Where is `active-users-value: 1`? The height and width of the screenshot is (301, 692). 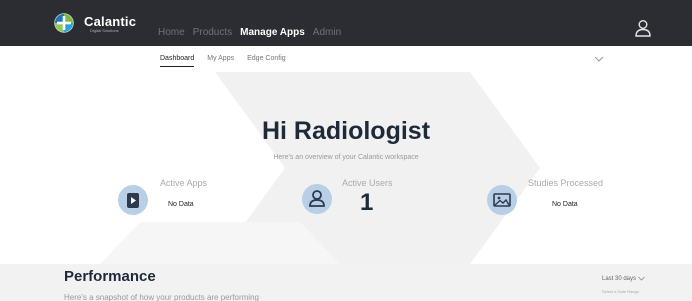 active-users-value: 1 is located at coordinates (367, 202).